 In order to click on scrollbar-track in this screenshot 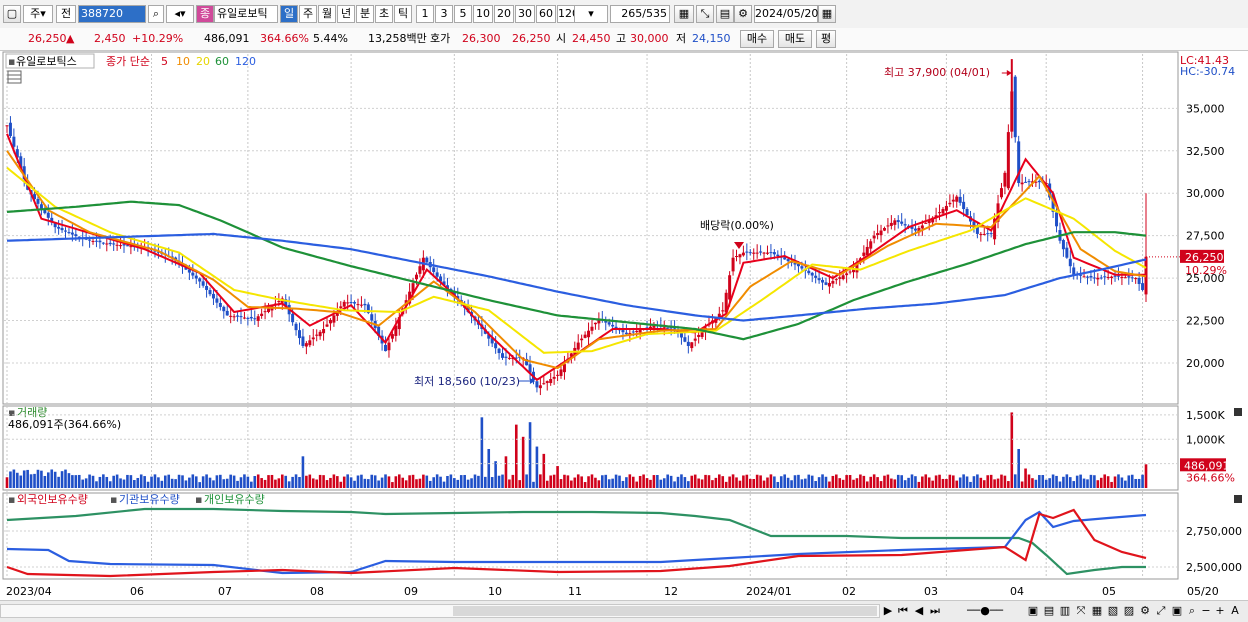, I will do `click(440, 611)`.